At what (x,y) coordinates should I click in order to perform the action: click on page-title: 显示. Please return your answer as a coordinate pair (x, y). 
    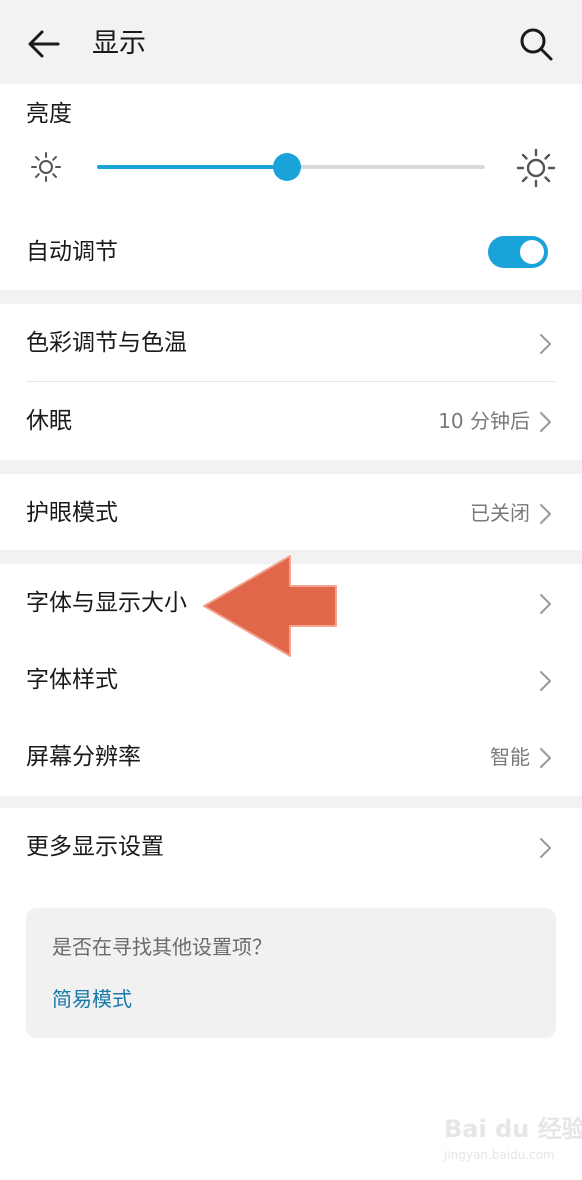
    Looking at the image, I should click on (119, 43).